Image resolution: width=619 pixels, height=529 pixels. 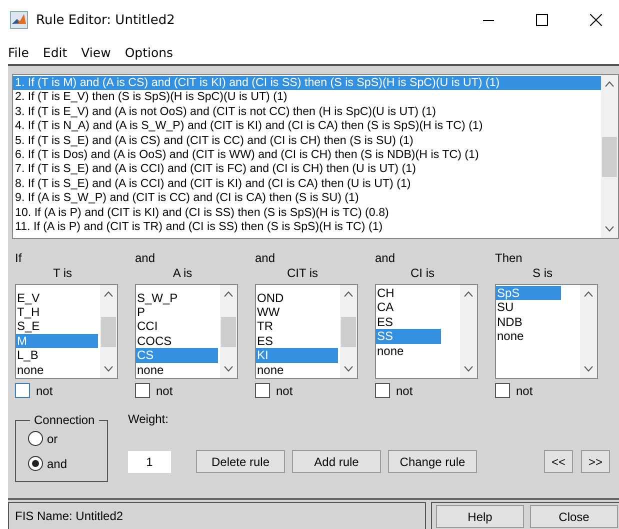 I want to click on list-item: T_H, so click(x=57, y=312).